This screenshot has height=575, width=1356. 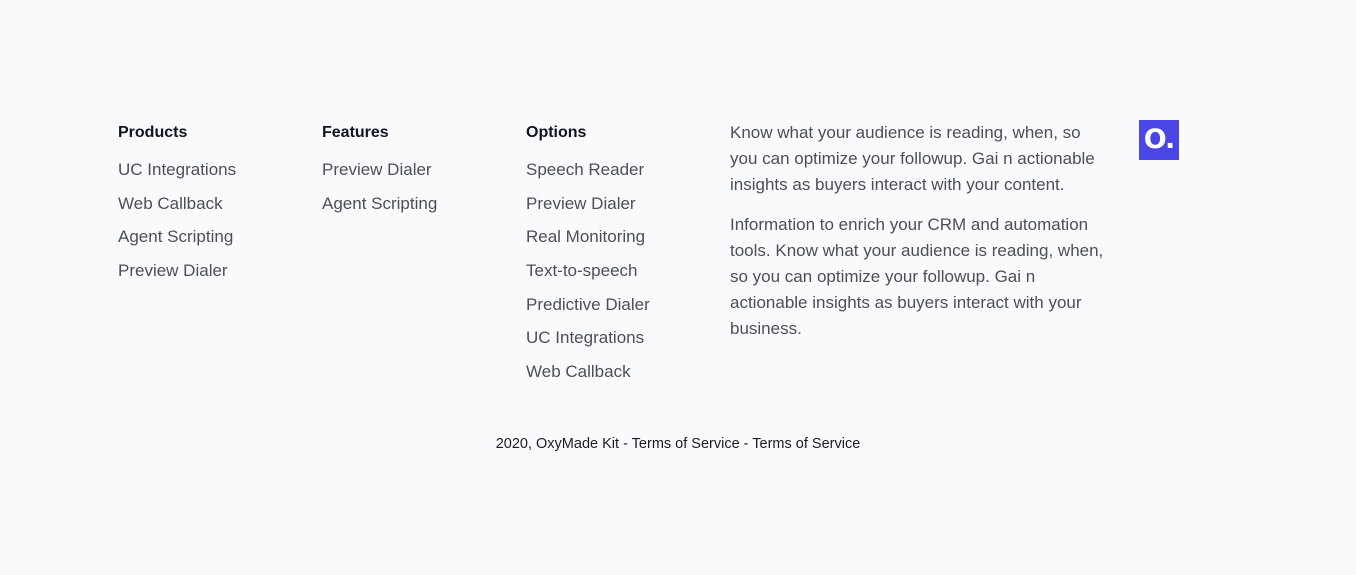 I want to click on options-link-text-to-speech: Text-to-speech, so click(x=588, y=271).